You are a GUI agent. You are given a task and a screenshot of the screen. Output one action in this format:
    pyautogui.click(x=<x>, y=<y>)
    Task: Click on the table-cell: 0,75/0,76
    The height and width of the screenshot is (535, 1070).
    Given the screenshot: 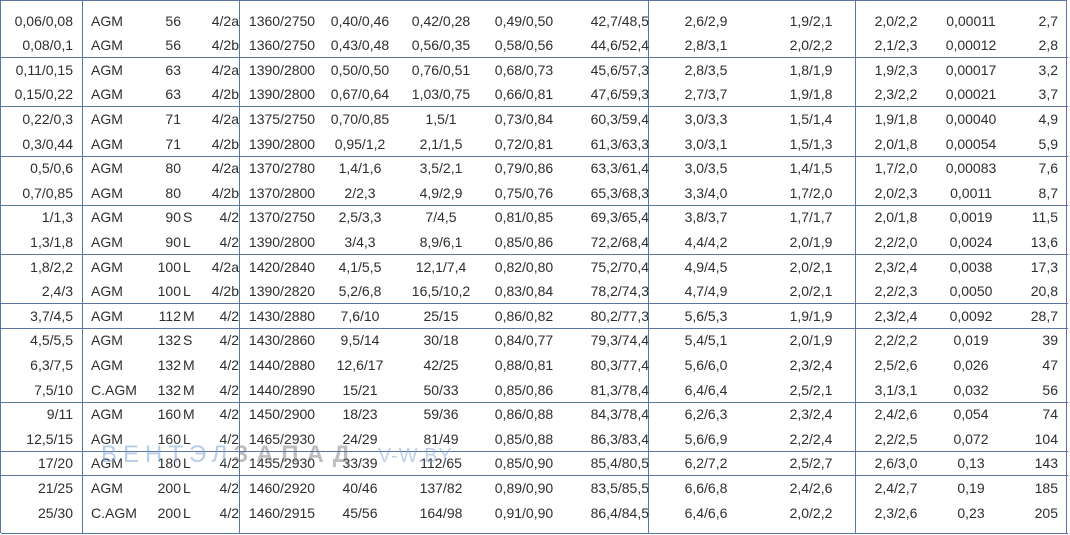 What is the action you would take?
    pyautogui.click(x=524, y=192)
    